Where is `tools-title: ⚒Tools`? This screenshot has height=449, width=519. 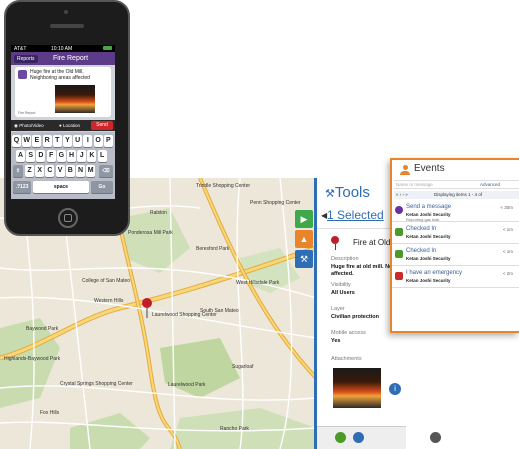
tools-title: ⚒Tools is located at coordinates (347, 192).